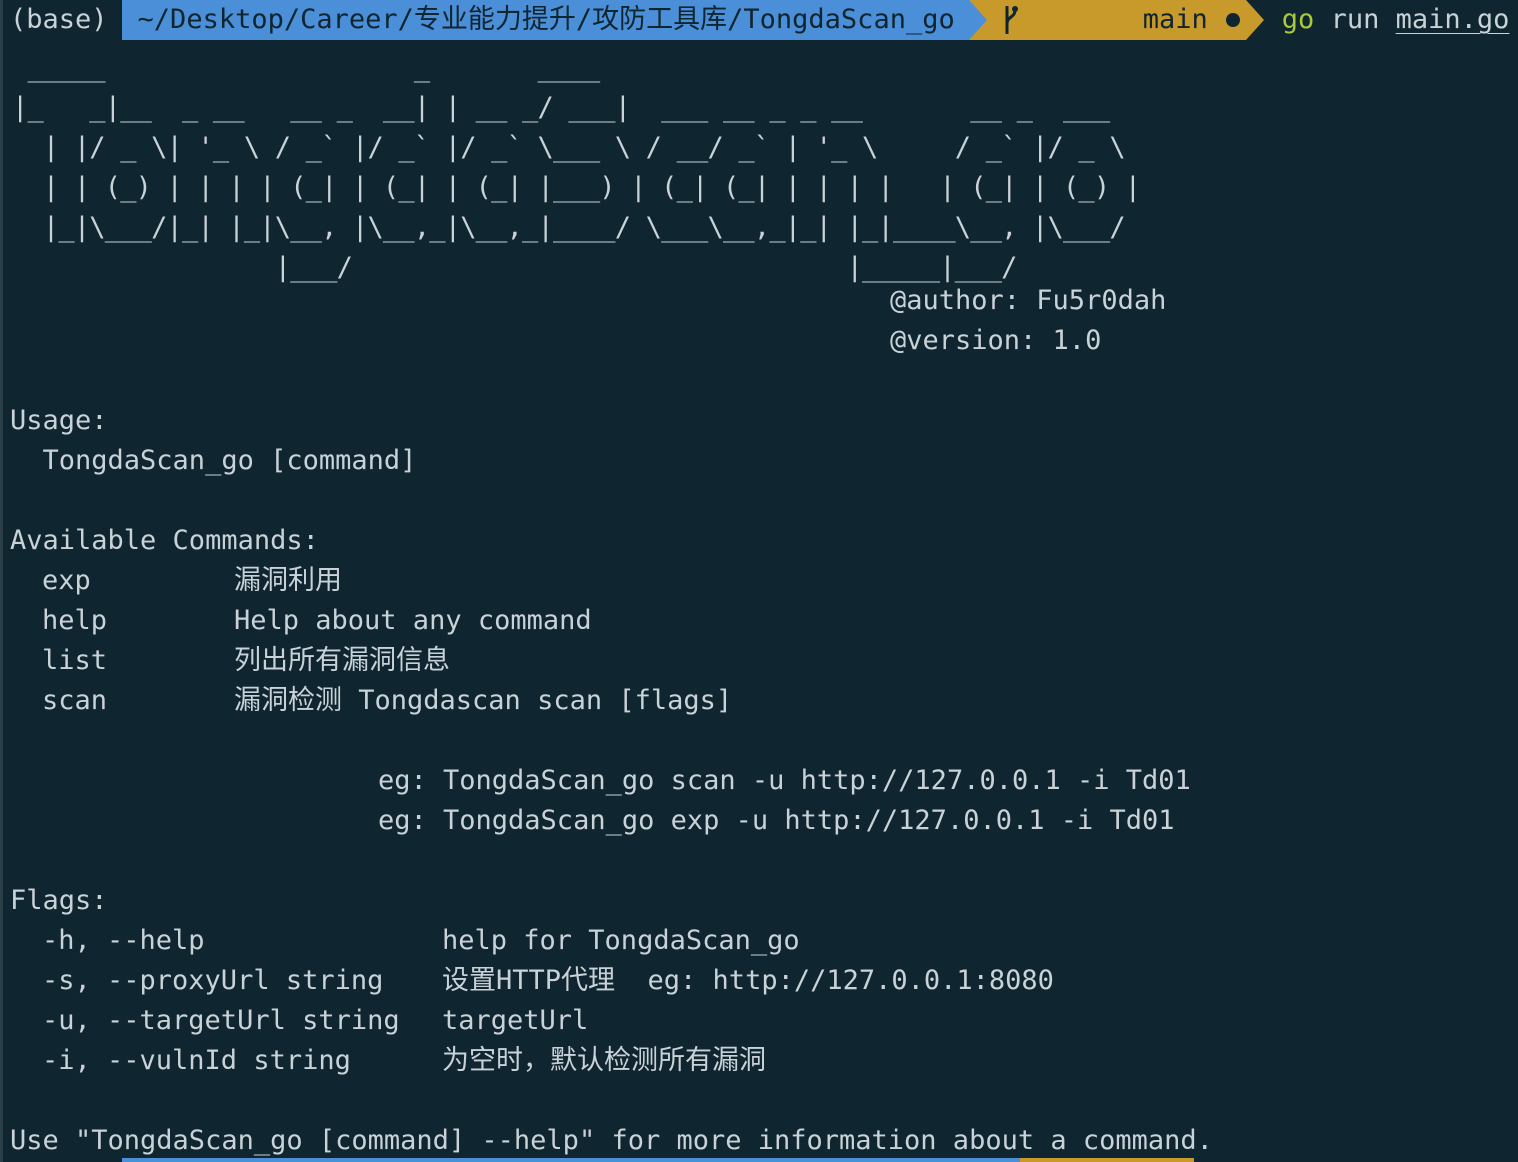 The image size is (1518, 1162). Describe the element at coordinates (59, 900) in the screenshot. I see `flags-header: Flags:` at that location.